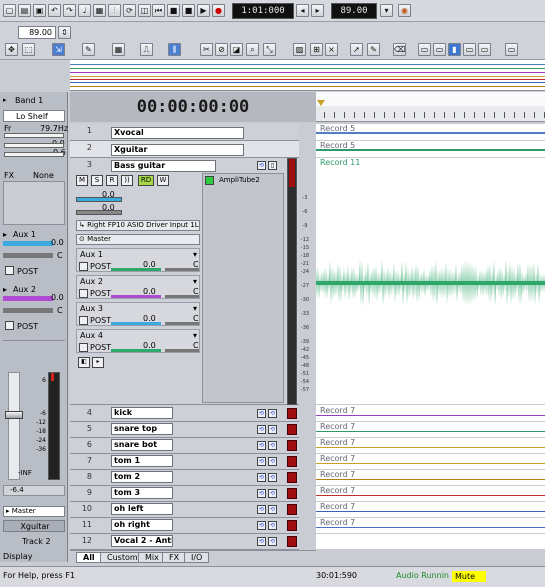  Describe the element at coordinates (142, 429) in the screenshot. I see `track-name-field: snare top` at that location.